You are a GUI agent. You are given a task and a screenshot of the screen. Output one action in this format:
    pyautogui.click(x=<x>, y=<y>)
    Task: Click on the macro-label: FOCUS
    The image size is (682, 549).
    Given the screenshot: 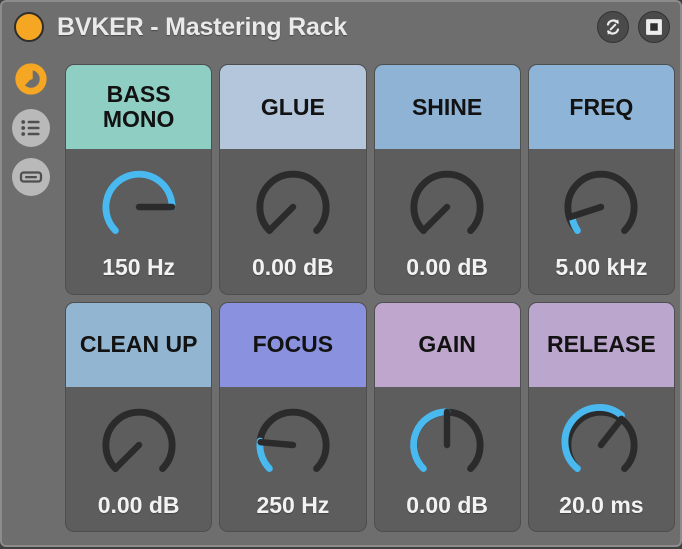 What is the action you would take?
    pyautogui.click(x=293, y=344)
    